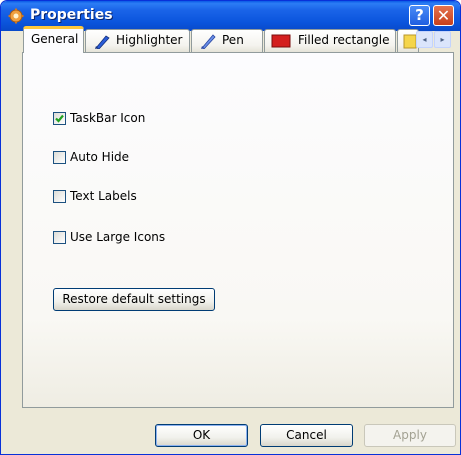 Image resolution: width=461 pixels, height=455 pixels. What do you see at coordinates (306, 435) in the screenshot?
I see `cancel-button: Cancel` at bounding box center [306, 435].